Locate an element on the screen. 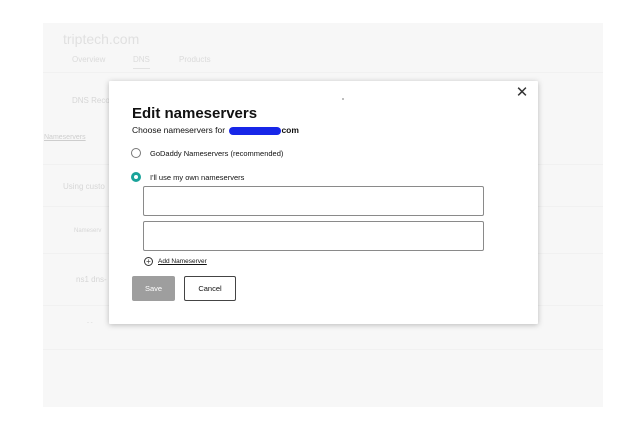 Image resolution: width=640 pixels, height=427 pixels. option-own-nameservers: I'll use my own nameservers is located at coordinates (187, 177).